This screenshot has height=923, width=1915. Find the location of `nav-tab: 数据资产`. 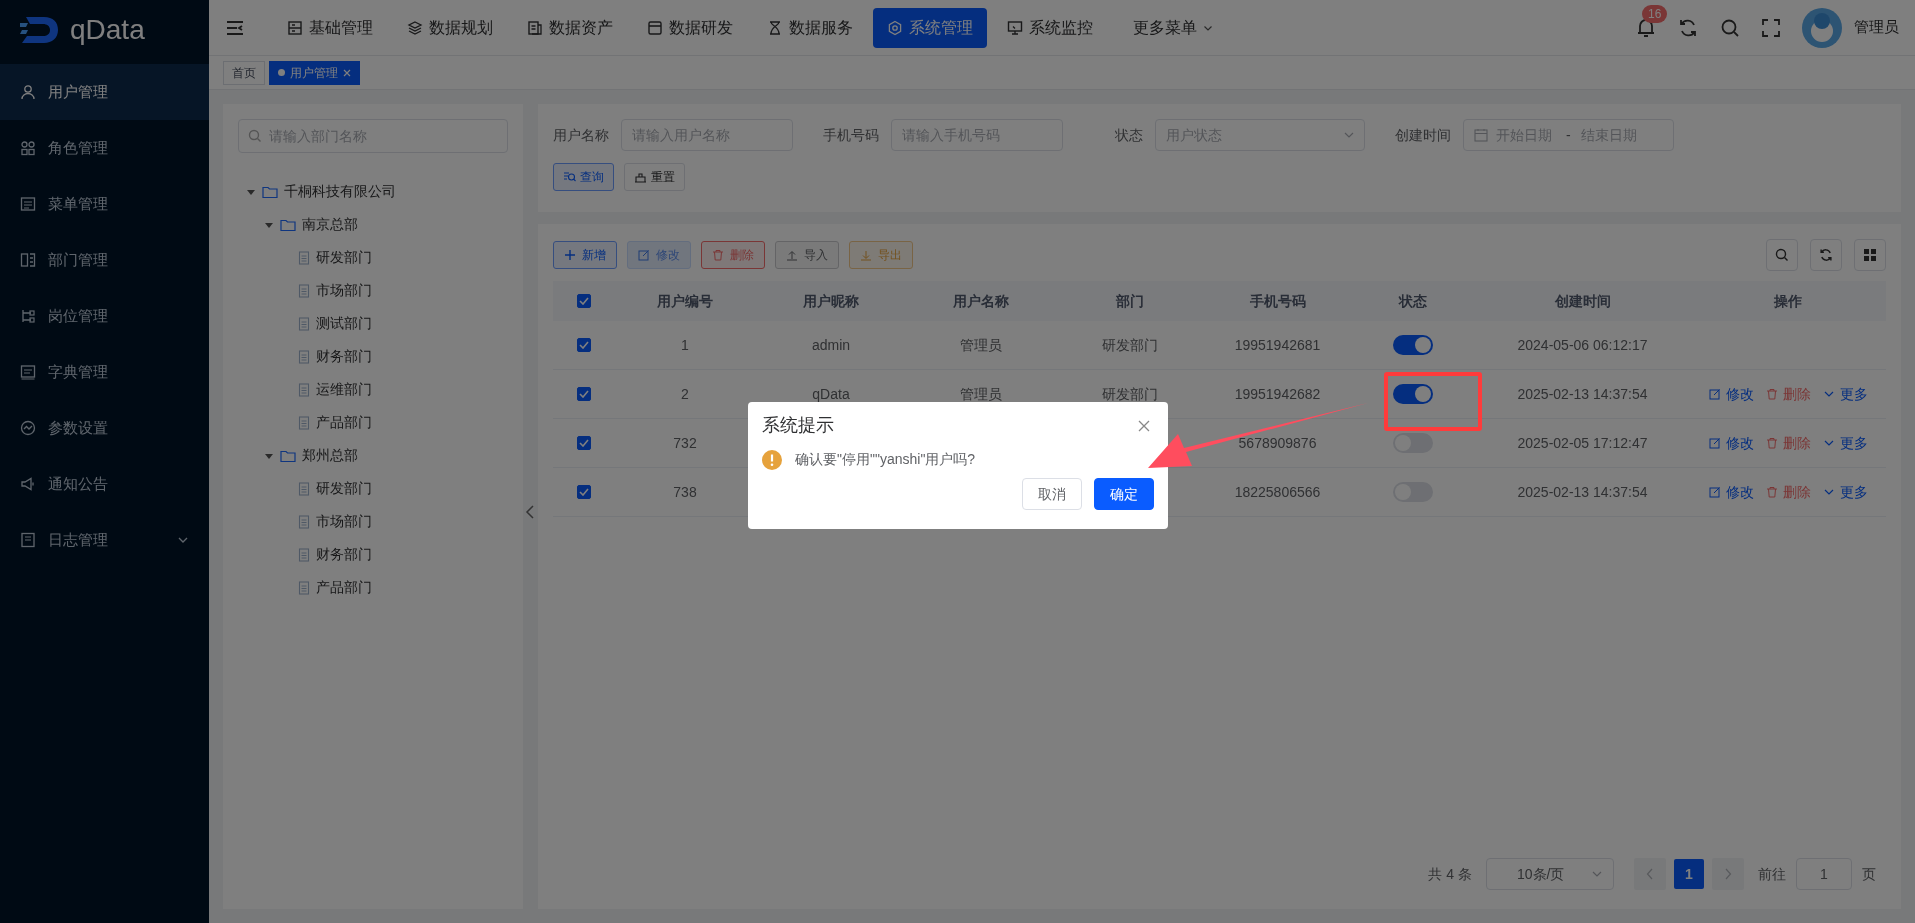

nav-tab: 数据资产 is located at coordinates (570, 27).